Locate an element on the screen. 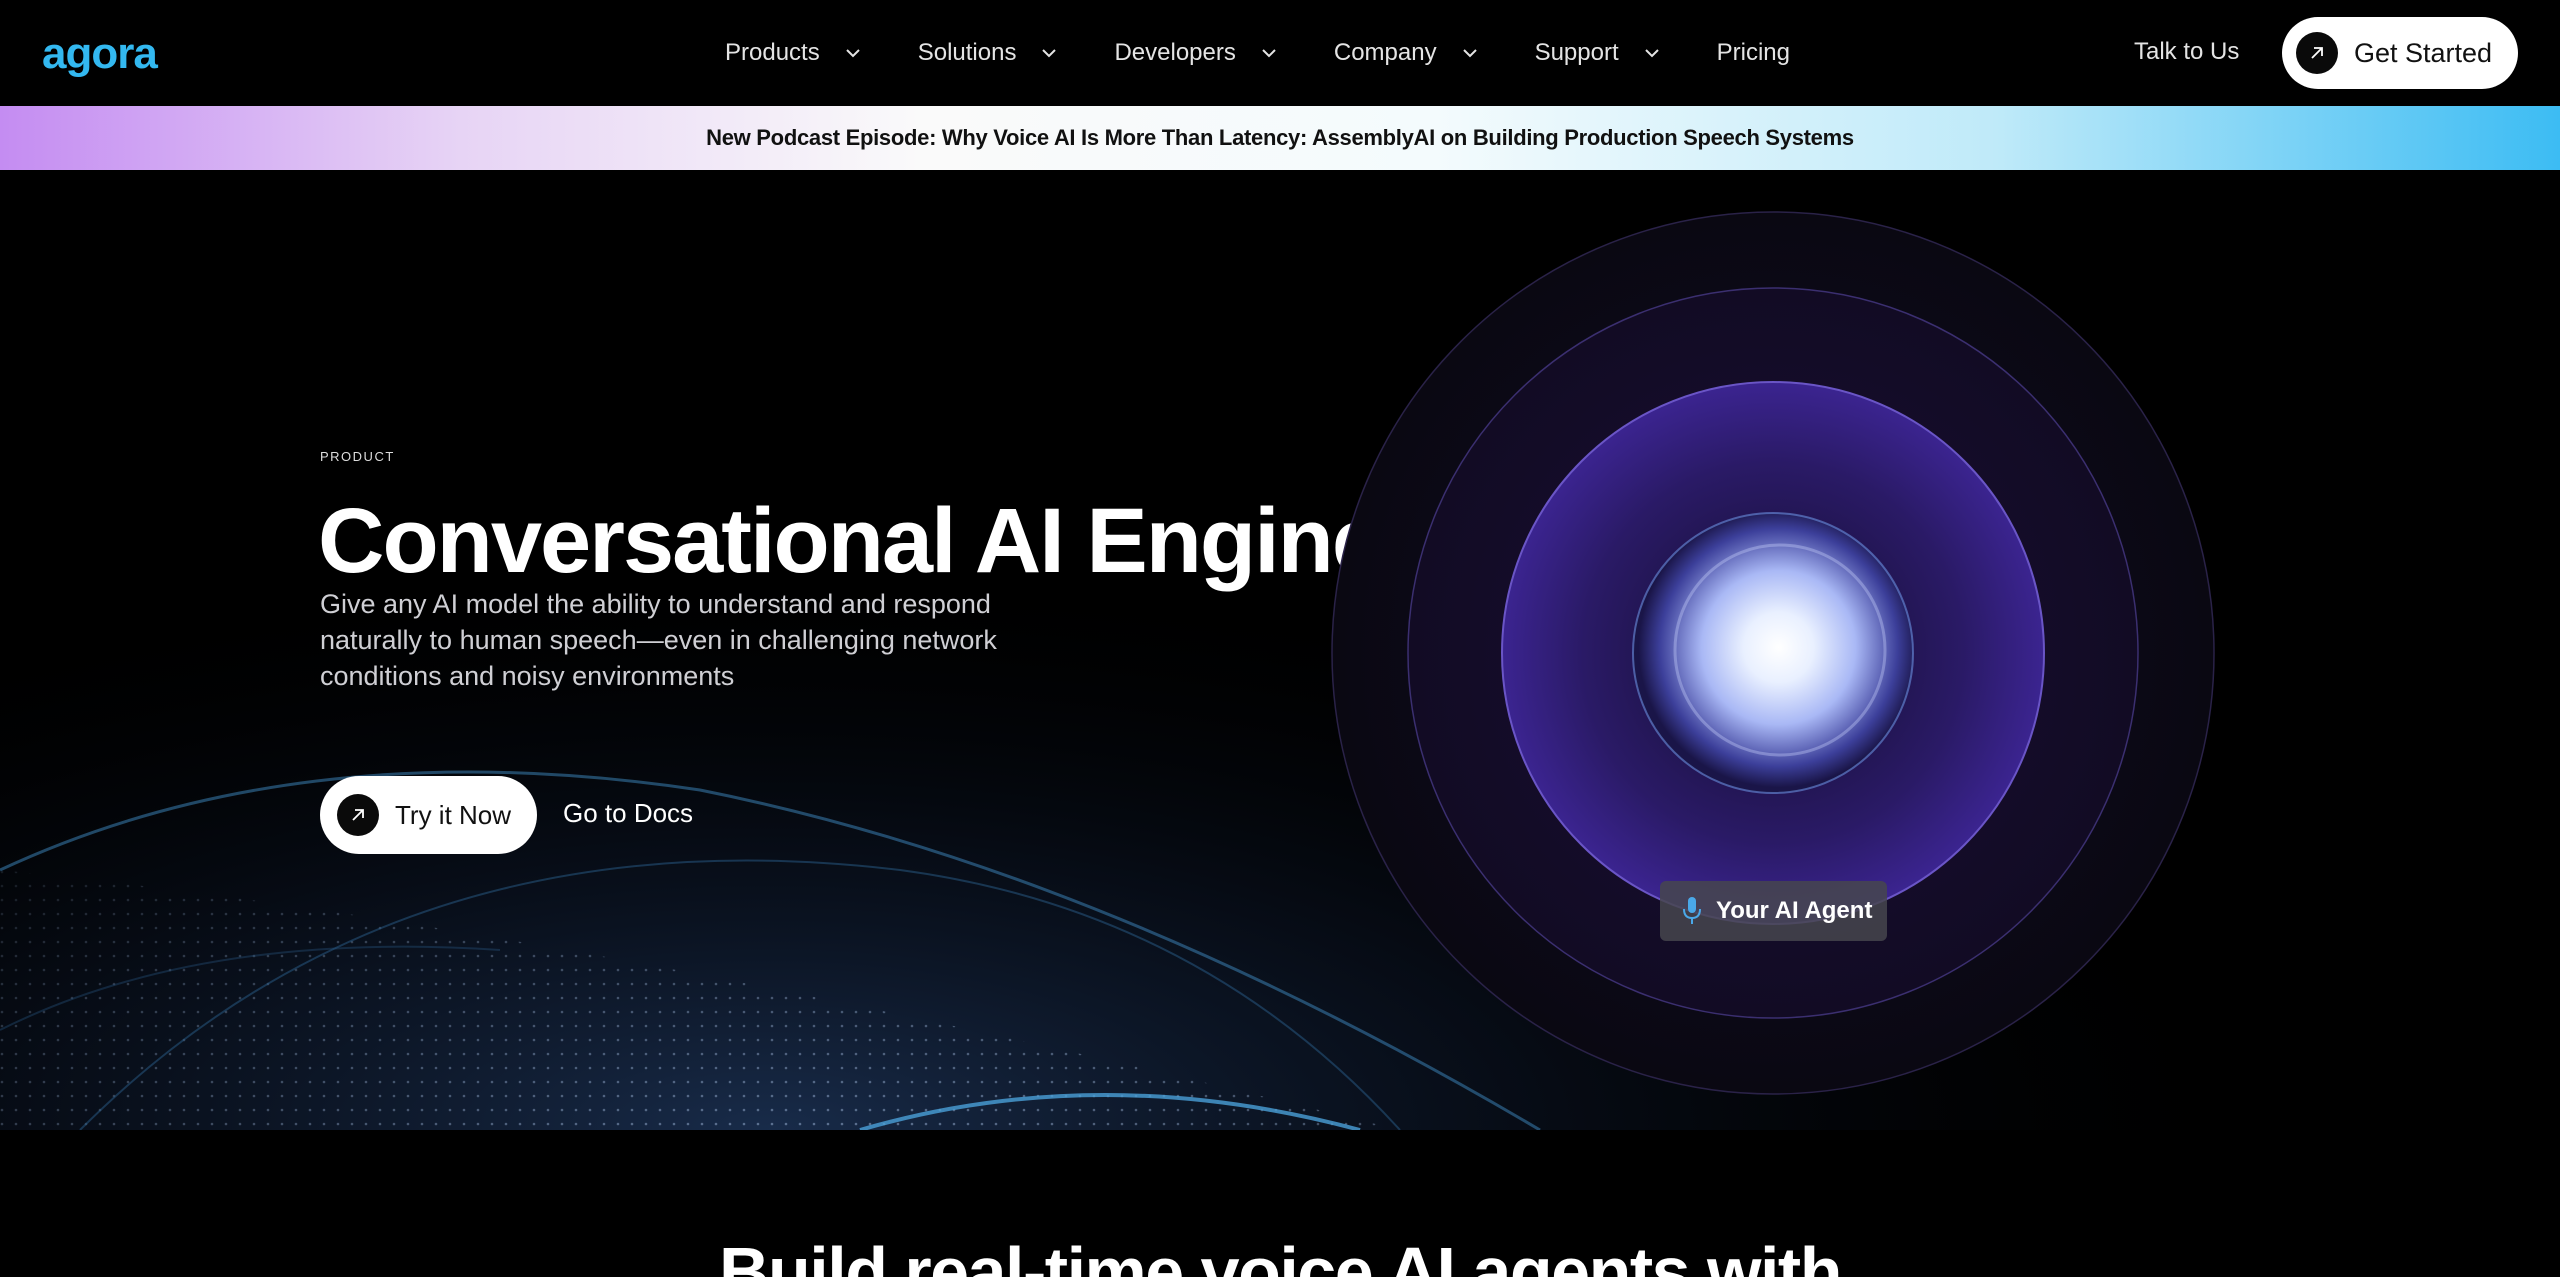 This screenshot has height=1277, width=2560. nav-item-solutions: Solutions is located at coordinates (988, 53).